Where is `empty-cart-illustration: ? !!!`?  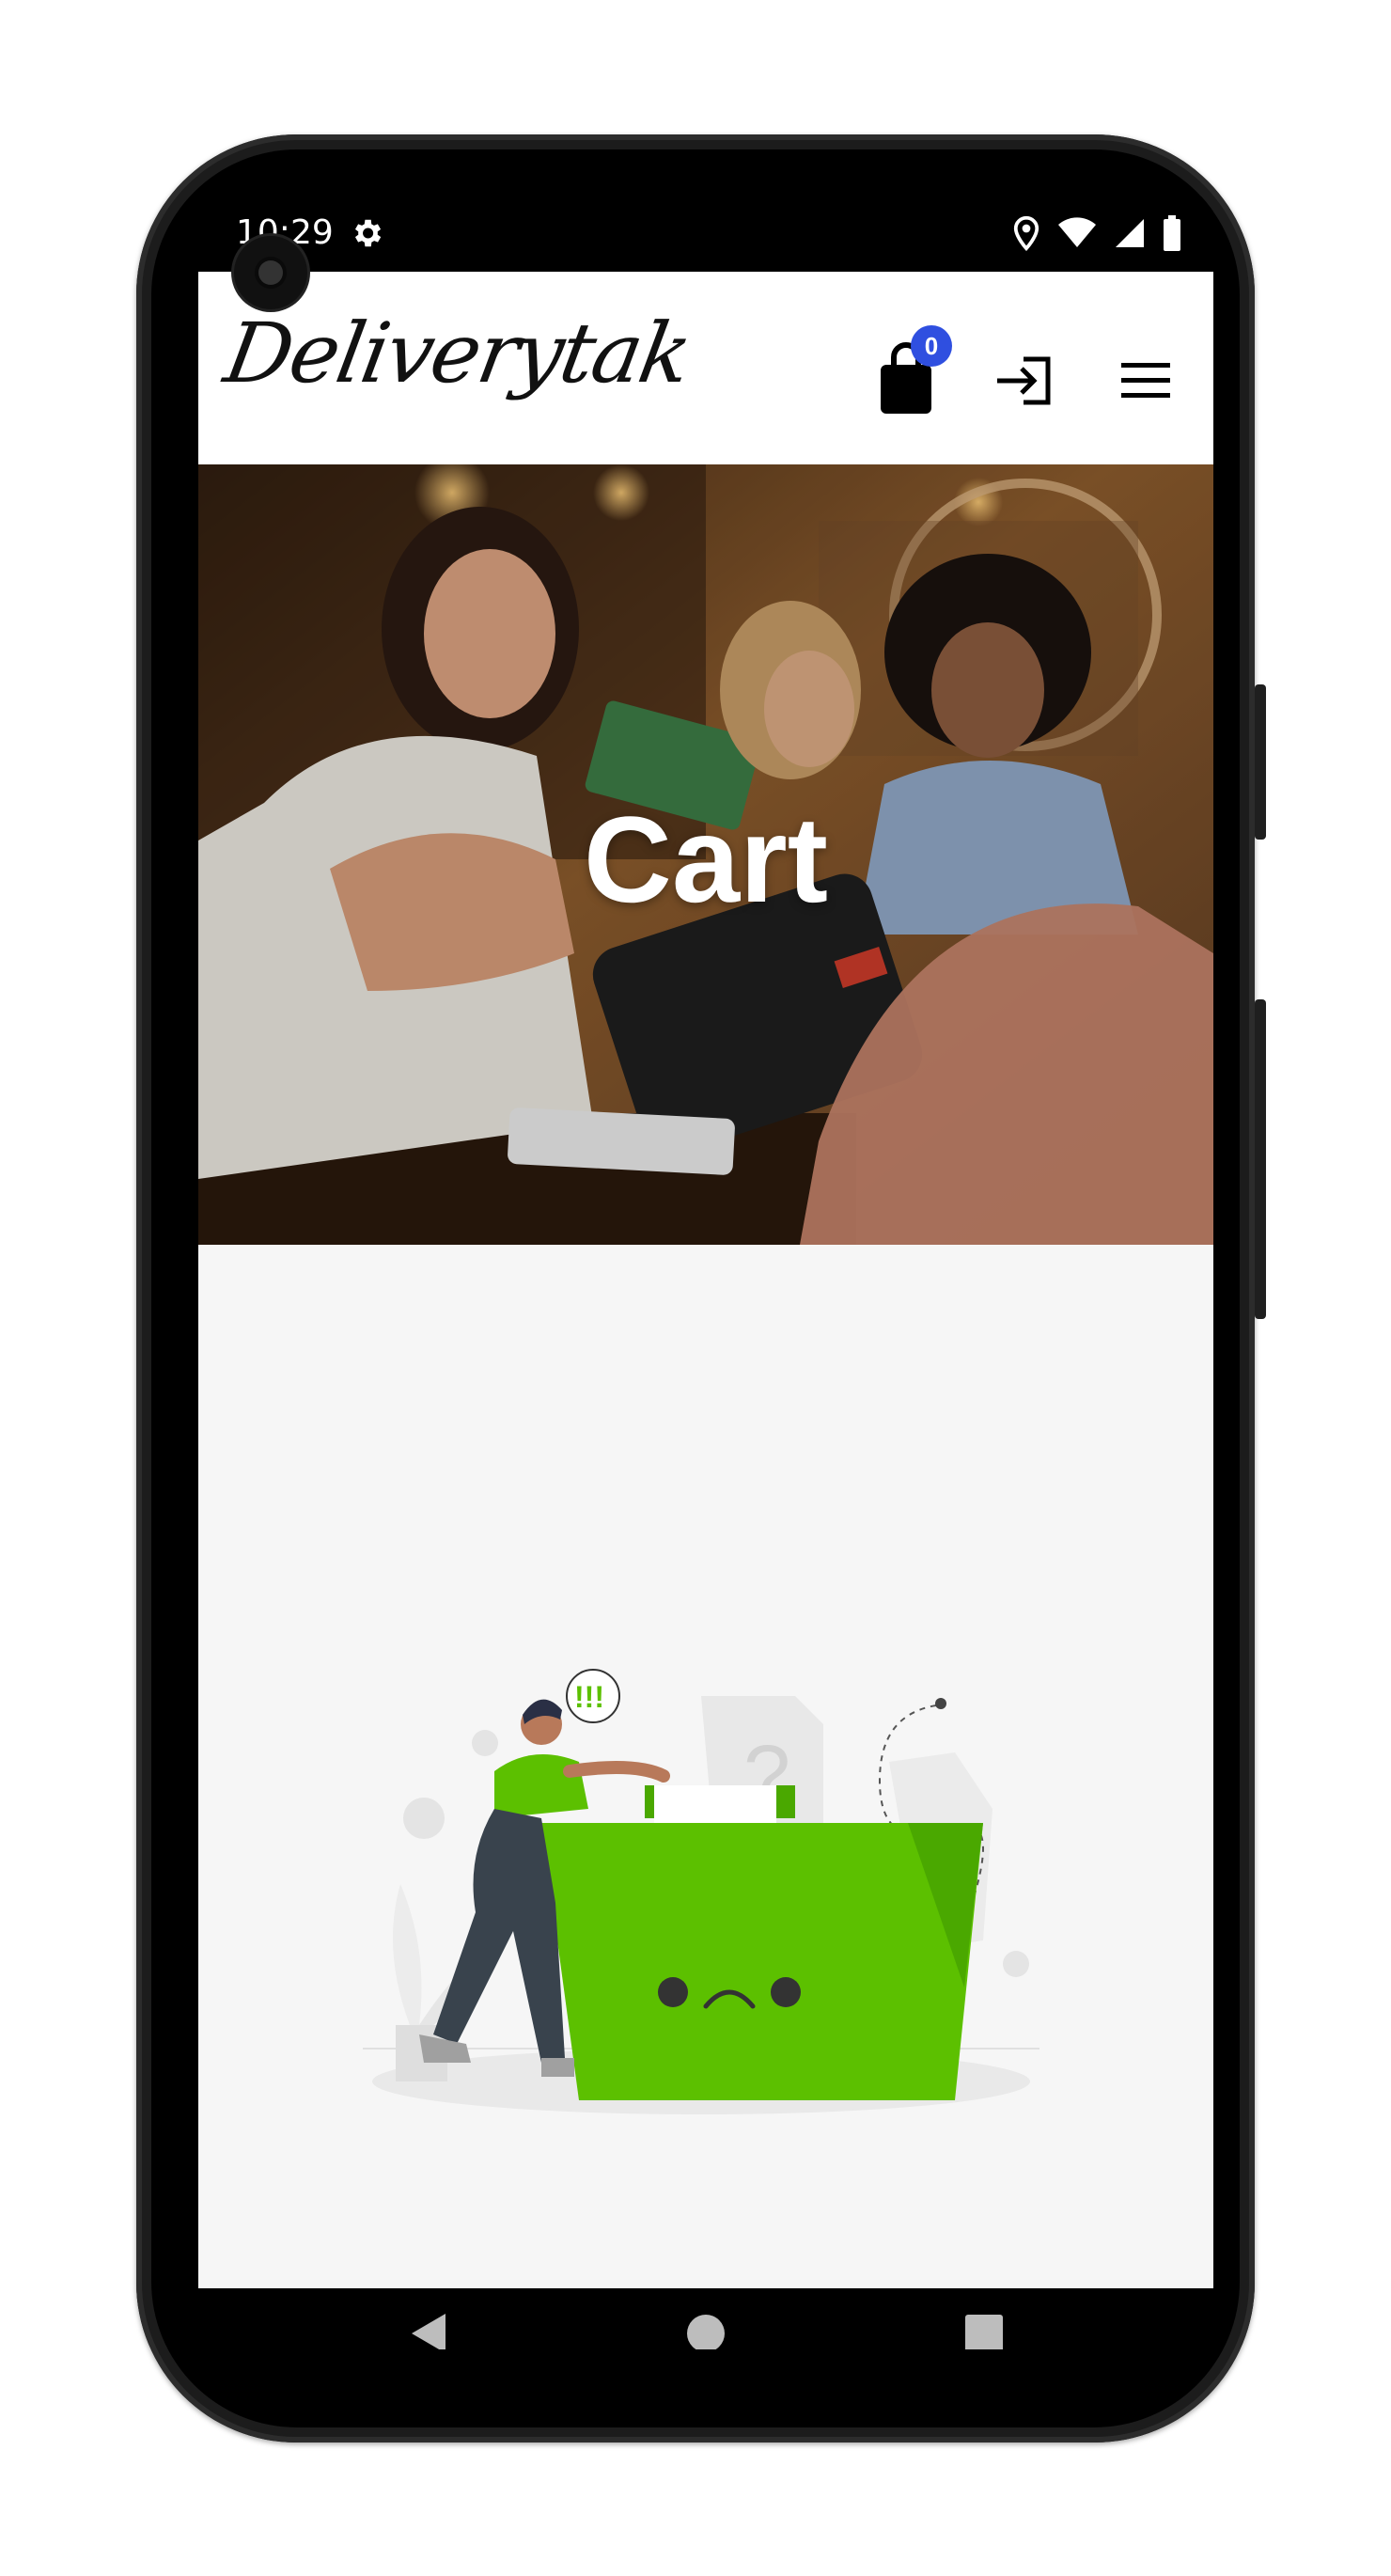
empty-cart-illustration: ? !!! is located at coordinates (701, 1892).